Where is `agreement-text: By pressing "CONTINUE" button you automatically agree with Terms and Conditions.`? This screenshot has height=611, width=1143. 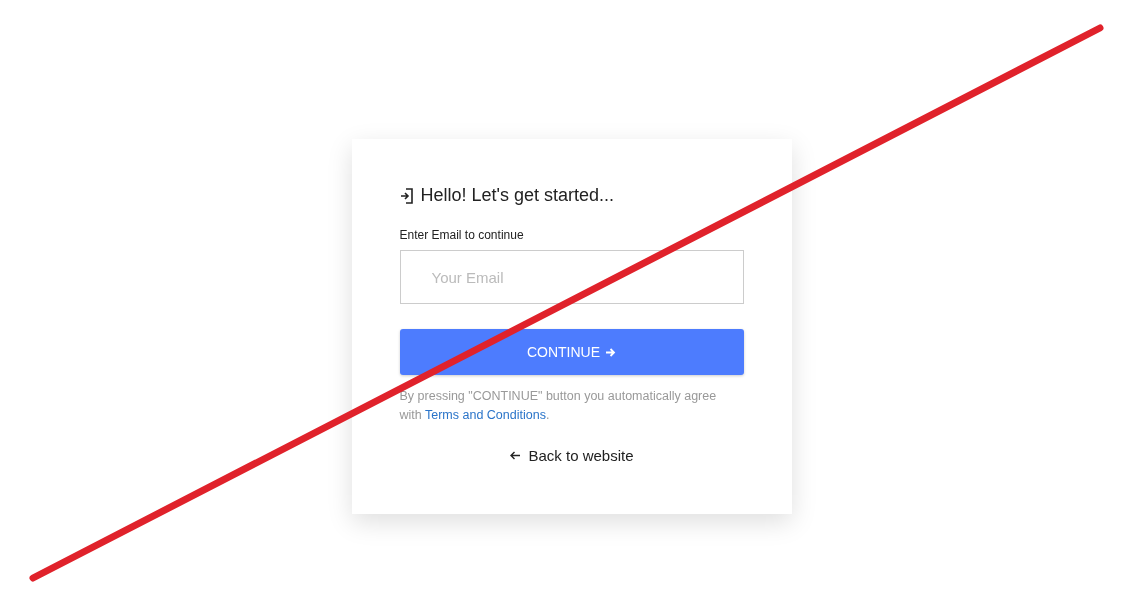
agreement-text: By pressing "CONTINUE" button you automatically agree with Terms and Conditions. is located at coordinates (558, 406).